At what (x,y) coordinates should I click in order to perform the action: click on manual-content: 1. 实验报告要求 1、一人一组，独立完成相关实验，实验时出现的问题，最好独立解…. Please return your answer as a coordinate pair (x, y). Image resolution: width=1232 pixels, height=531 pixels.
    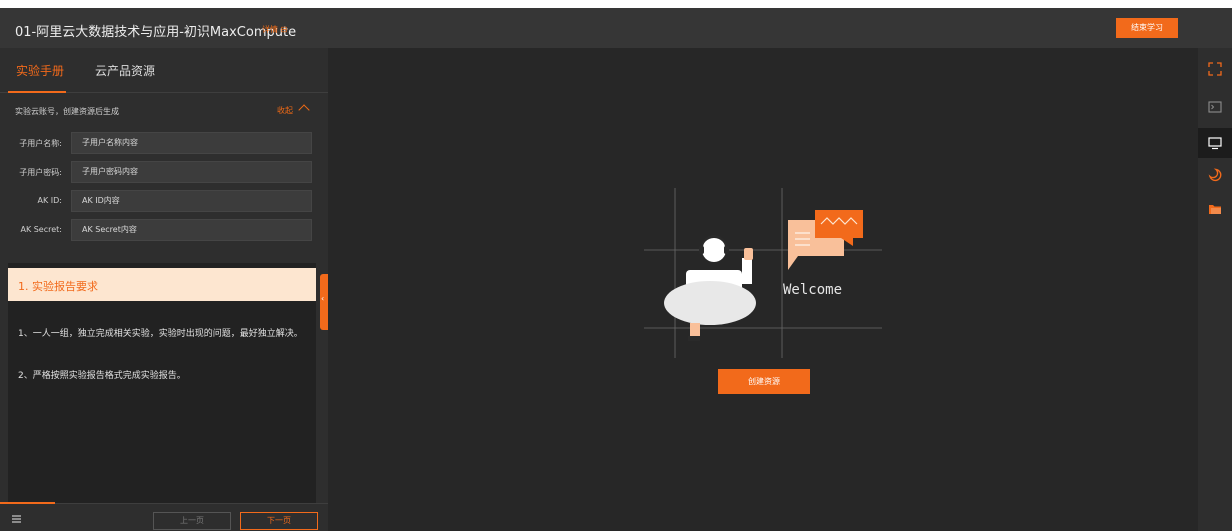
    Looking at the image, I should click on (162, 387).